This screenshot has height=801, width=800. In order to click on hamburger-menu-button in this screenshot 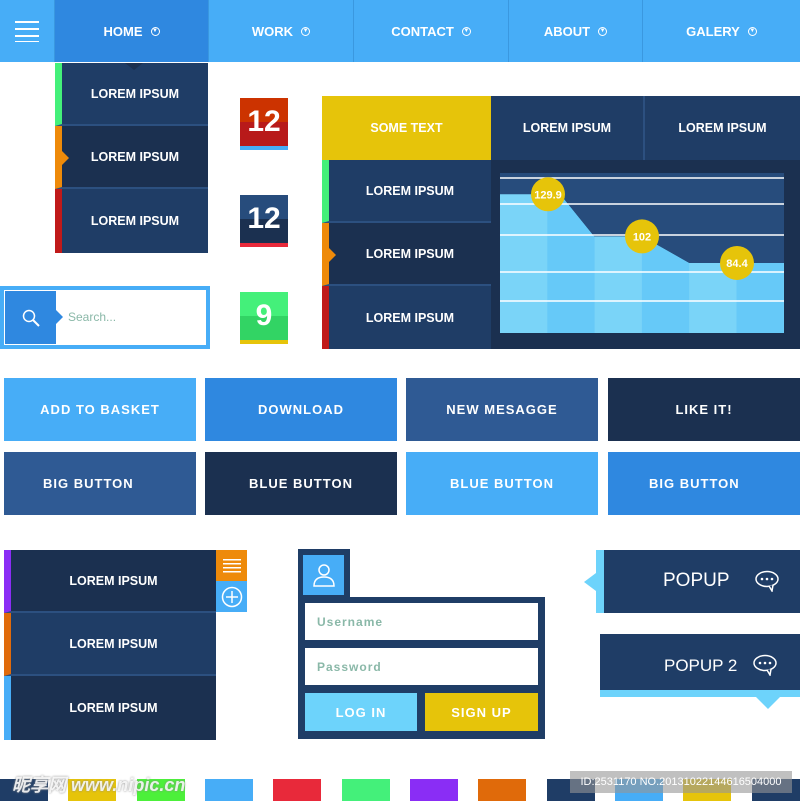, I will do `click(27, 31)`.